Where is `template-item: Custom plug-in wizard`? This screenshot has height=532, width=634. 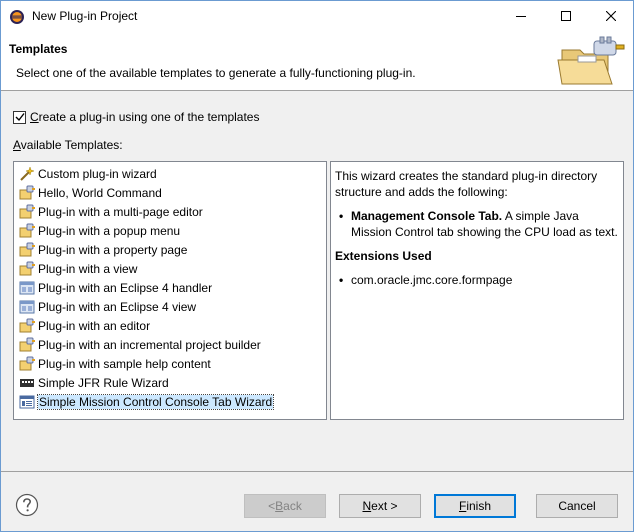 template-item: Custom plug-in wizard is located at coordinates (88, 174).